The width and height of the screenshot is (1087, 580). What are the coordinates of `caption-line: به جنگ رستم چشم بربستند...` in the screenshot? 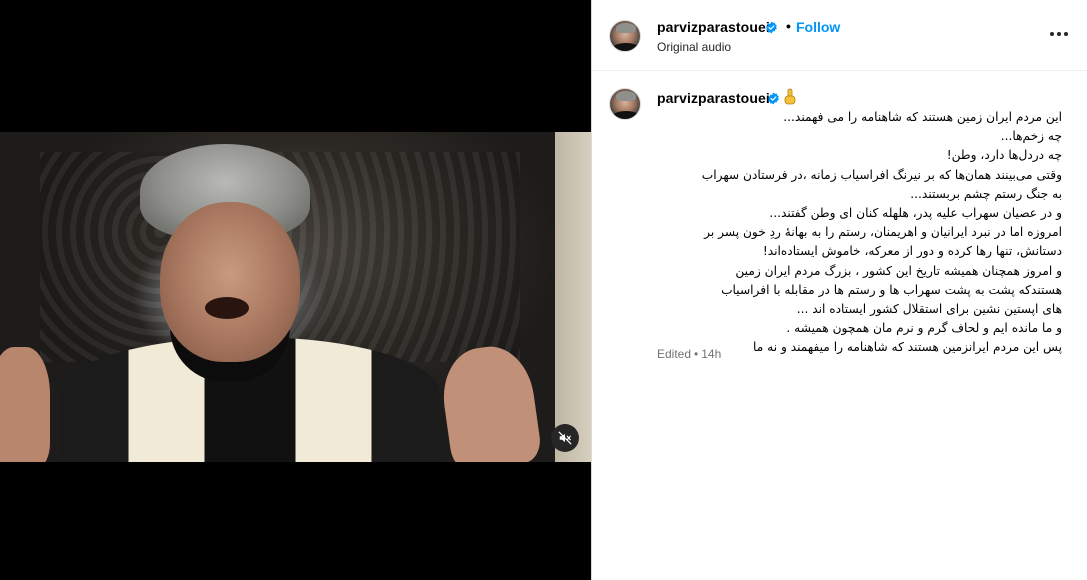 It's located at (986, 193).